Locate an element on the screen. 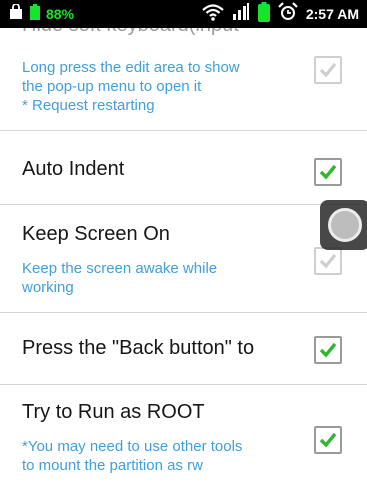 This screenshot has height=492, width=367. assistive-touch-icon is located at coordinates (345, 225).